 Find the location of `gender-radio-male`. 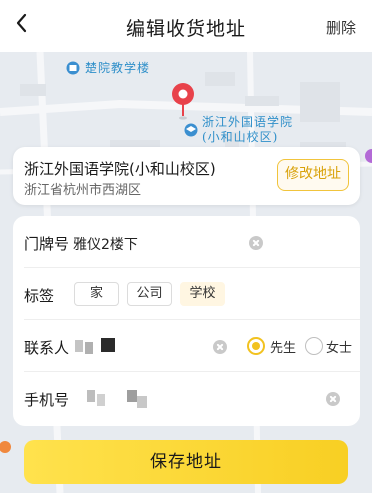

gender-radio-male is located at coordinates (256, 346).